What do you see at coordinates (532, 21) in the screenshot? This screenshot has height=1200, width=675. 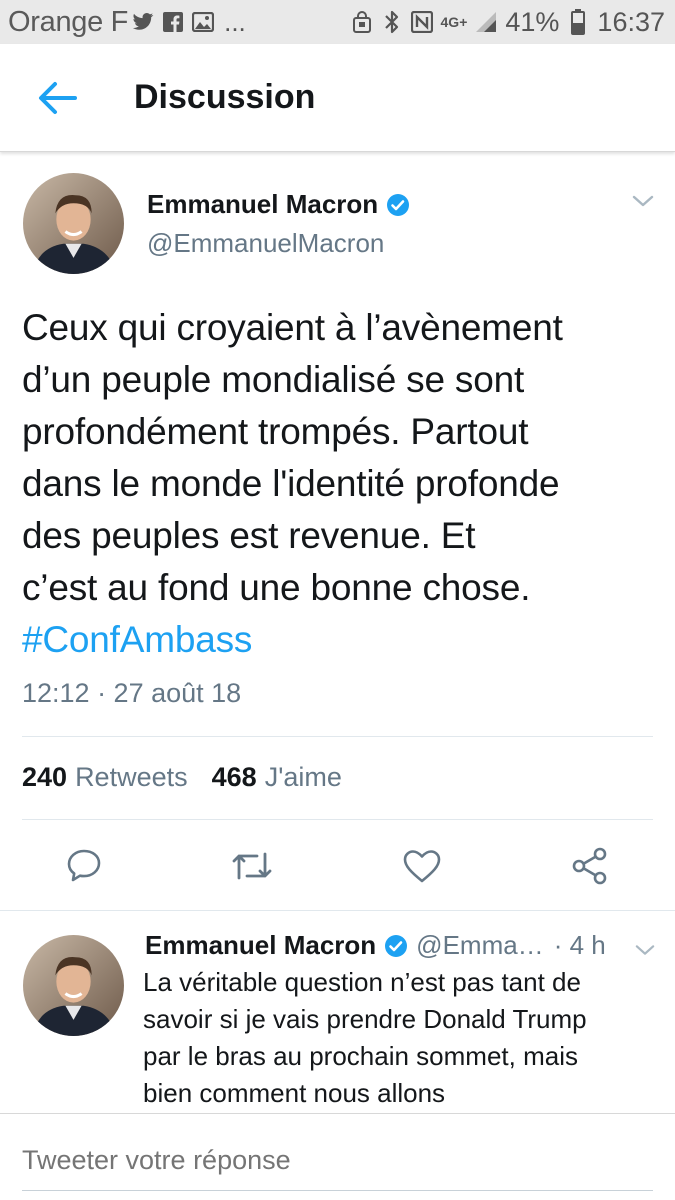 I see `battery-percentage: 41%` at bounding box center [532, 21].